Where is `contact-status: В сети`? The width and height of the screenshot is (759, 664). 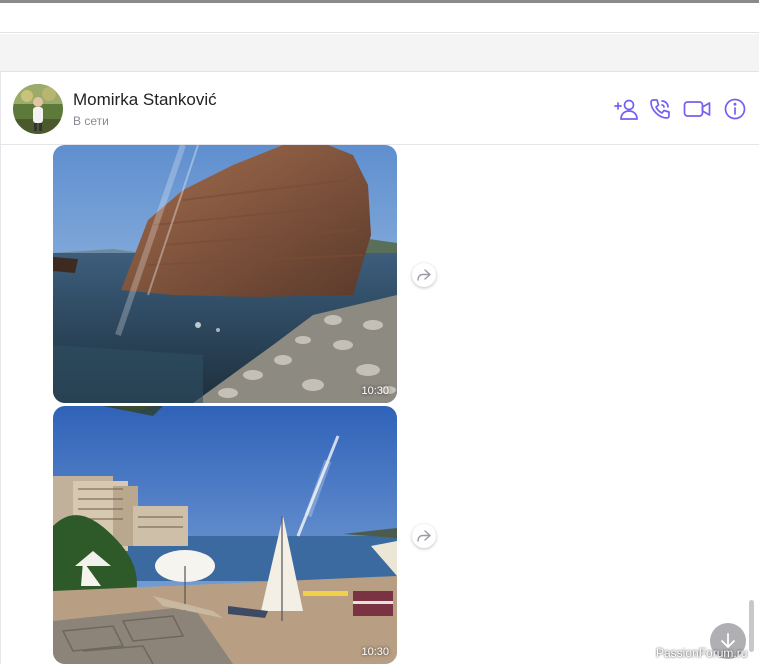
contact-status: В сети is located at coordinates (91, 121).